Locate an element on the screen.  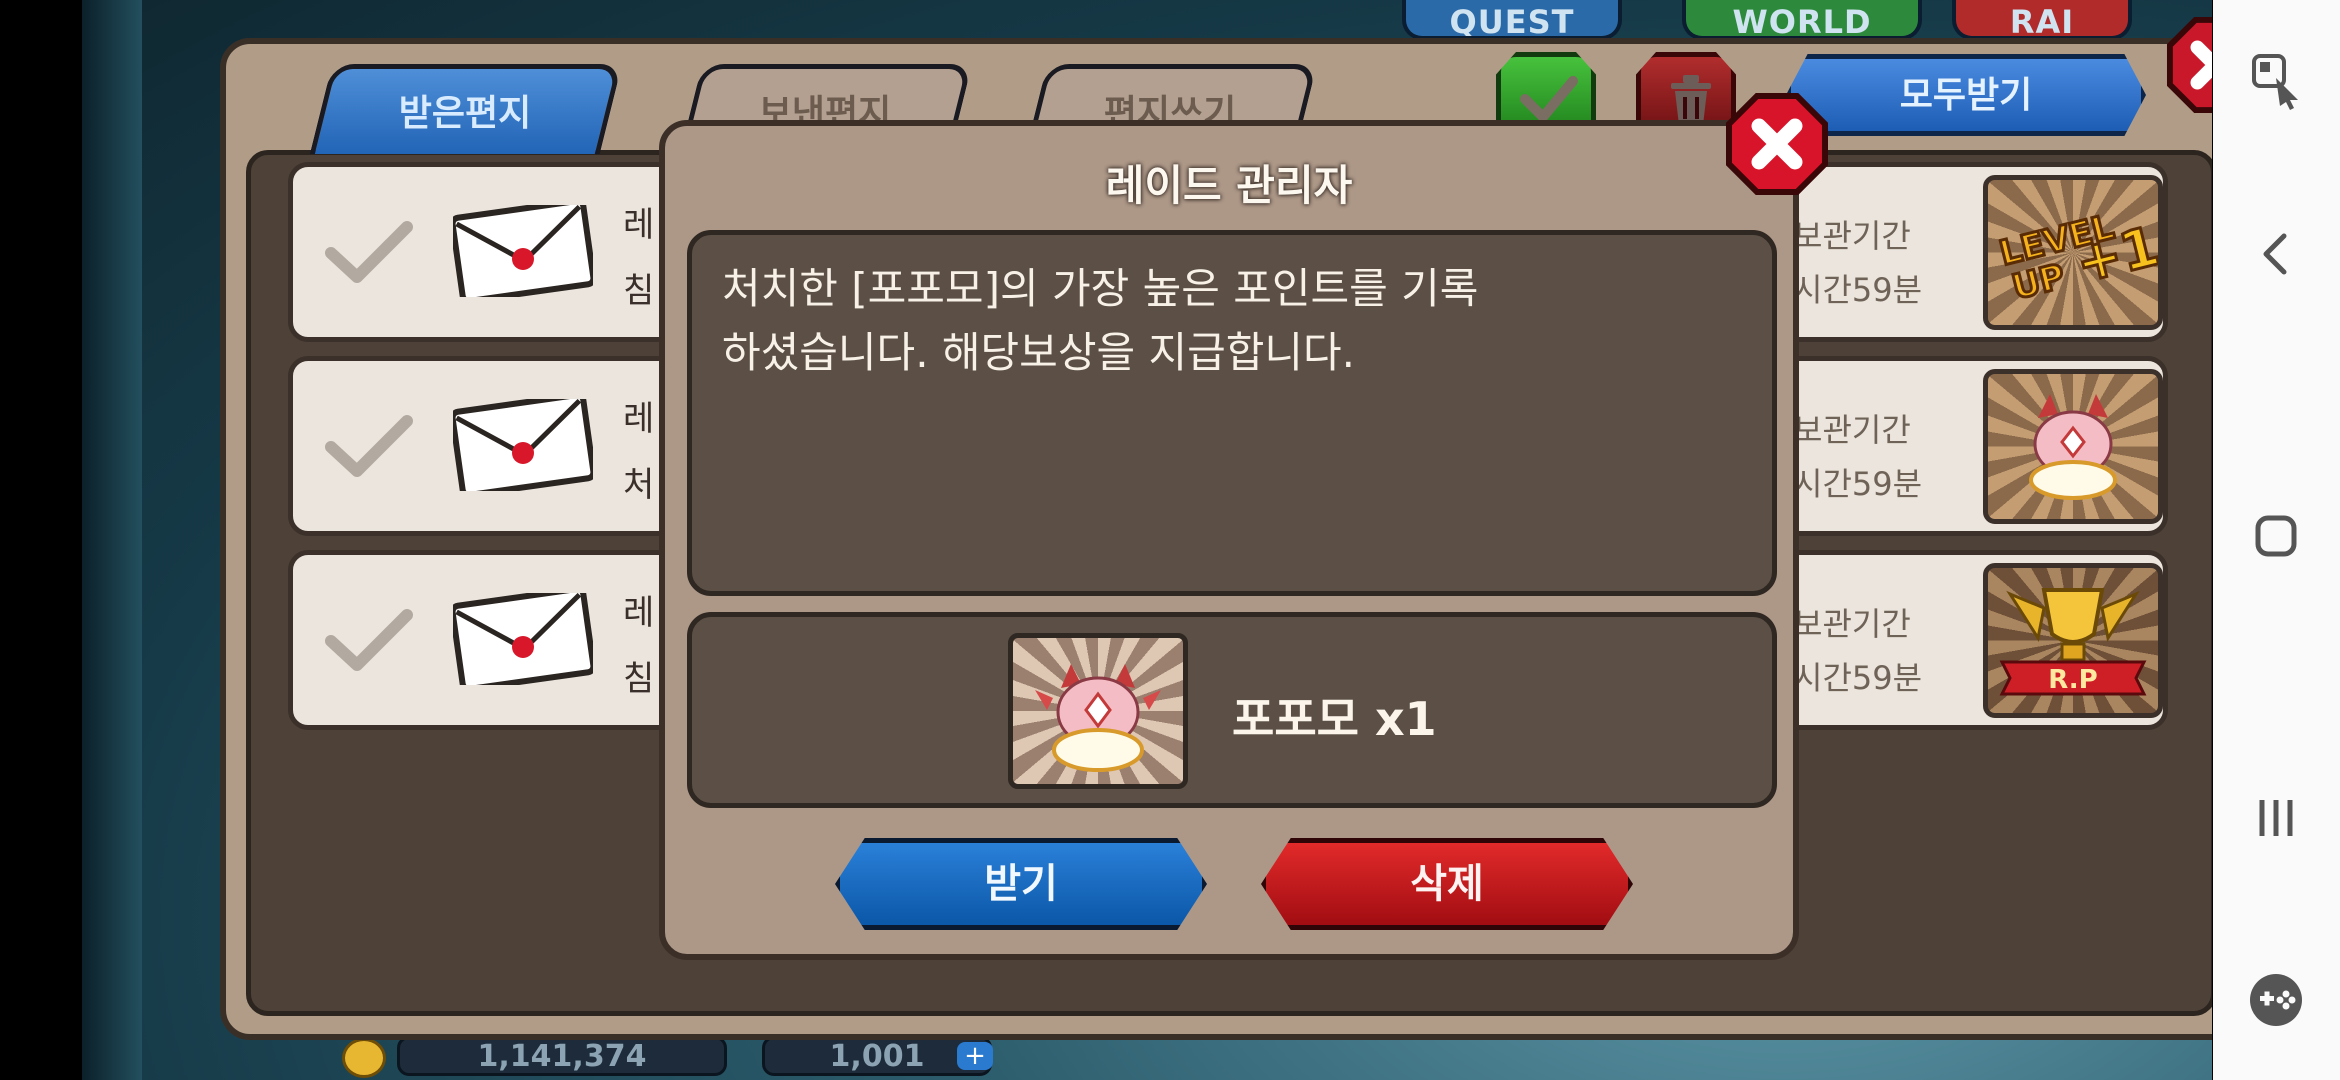
receive-all-button: 모두받기 is located at coordinates (1966, 95).